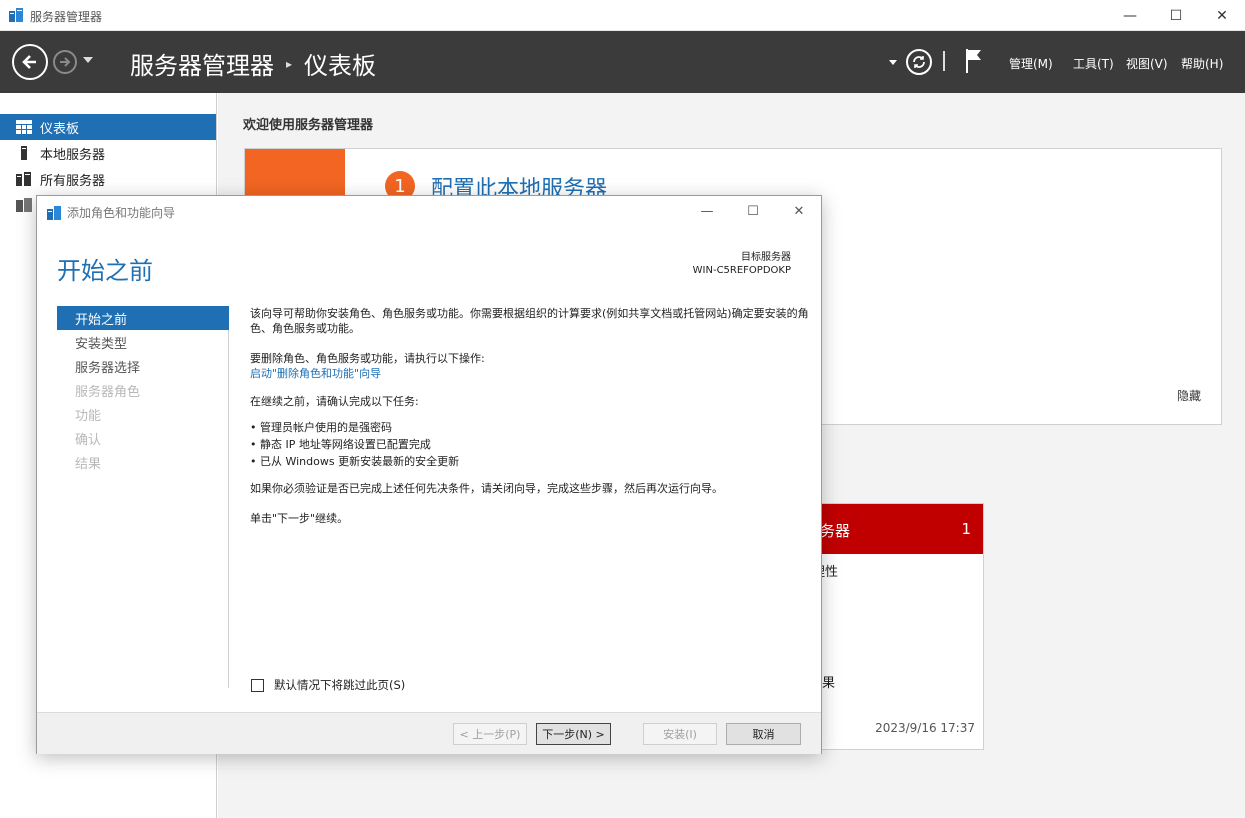 Image resolution: width=1245 pixels, height=818 pixels. What do you see at coordinates (334, 401) in the screenshot?
I see `before-continue-text: 在继续之前，请确认完成以下任务:` at bounding box center [334, 401].